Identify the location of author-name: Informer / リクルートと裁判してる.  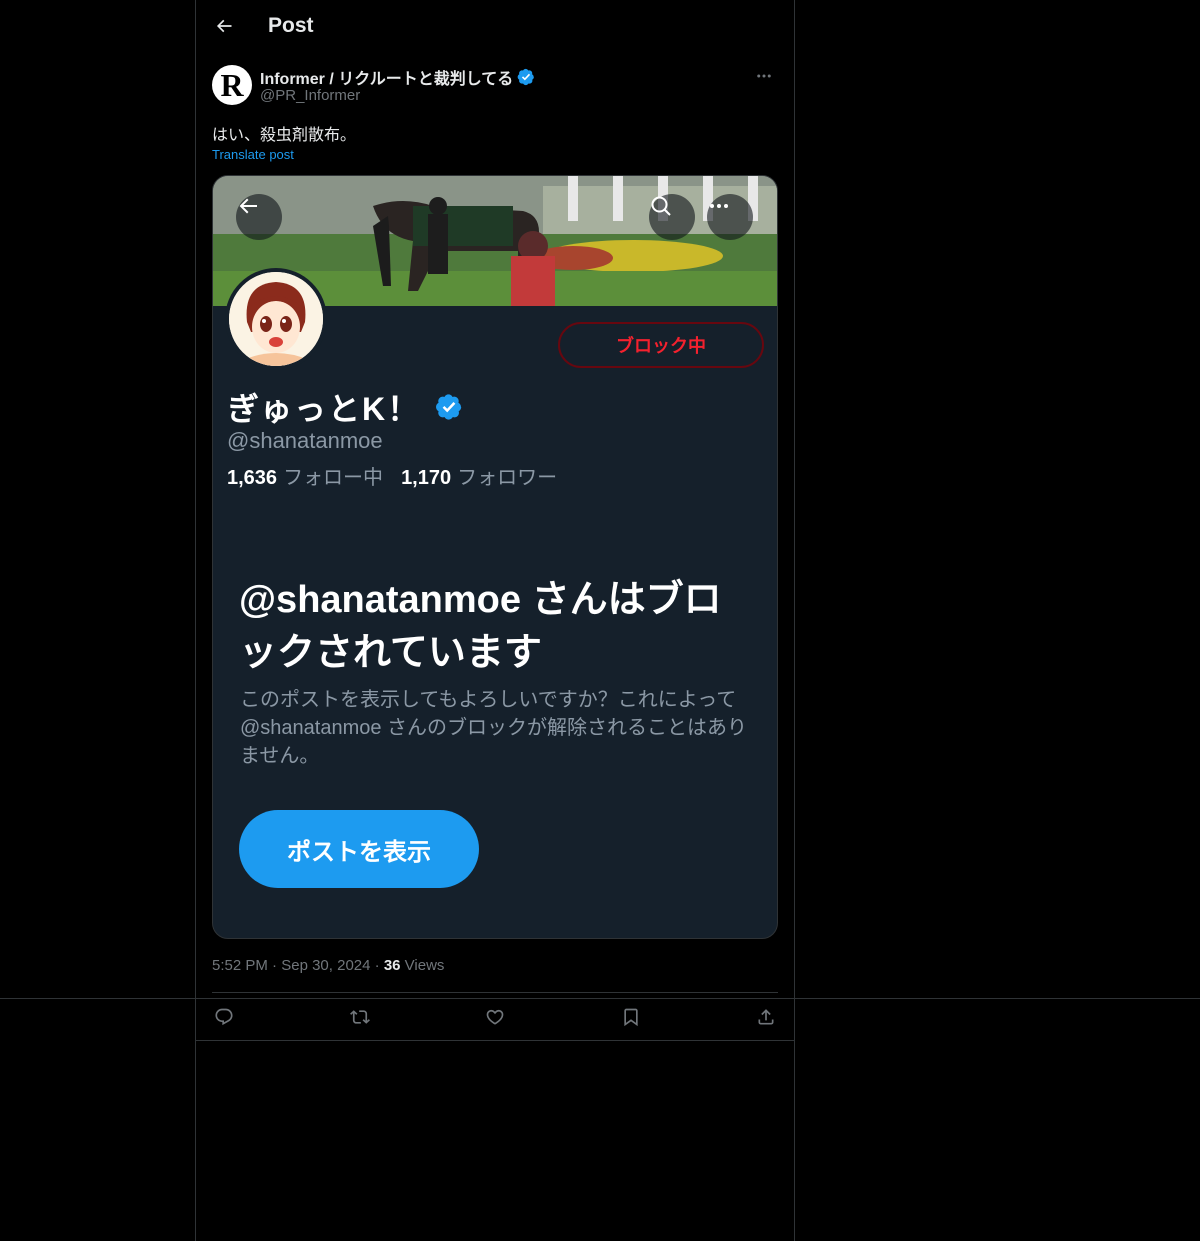
(387, 79).